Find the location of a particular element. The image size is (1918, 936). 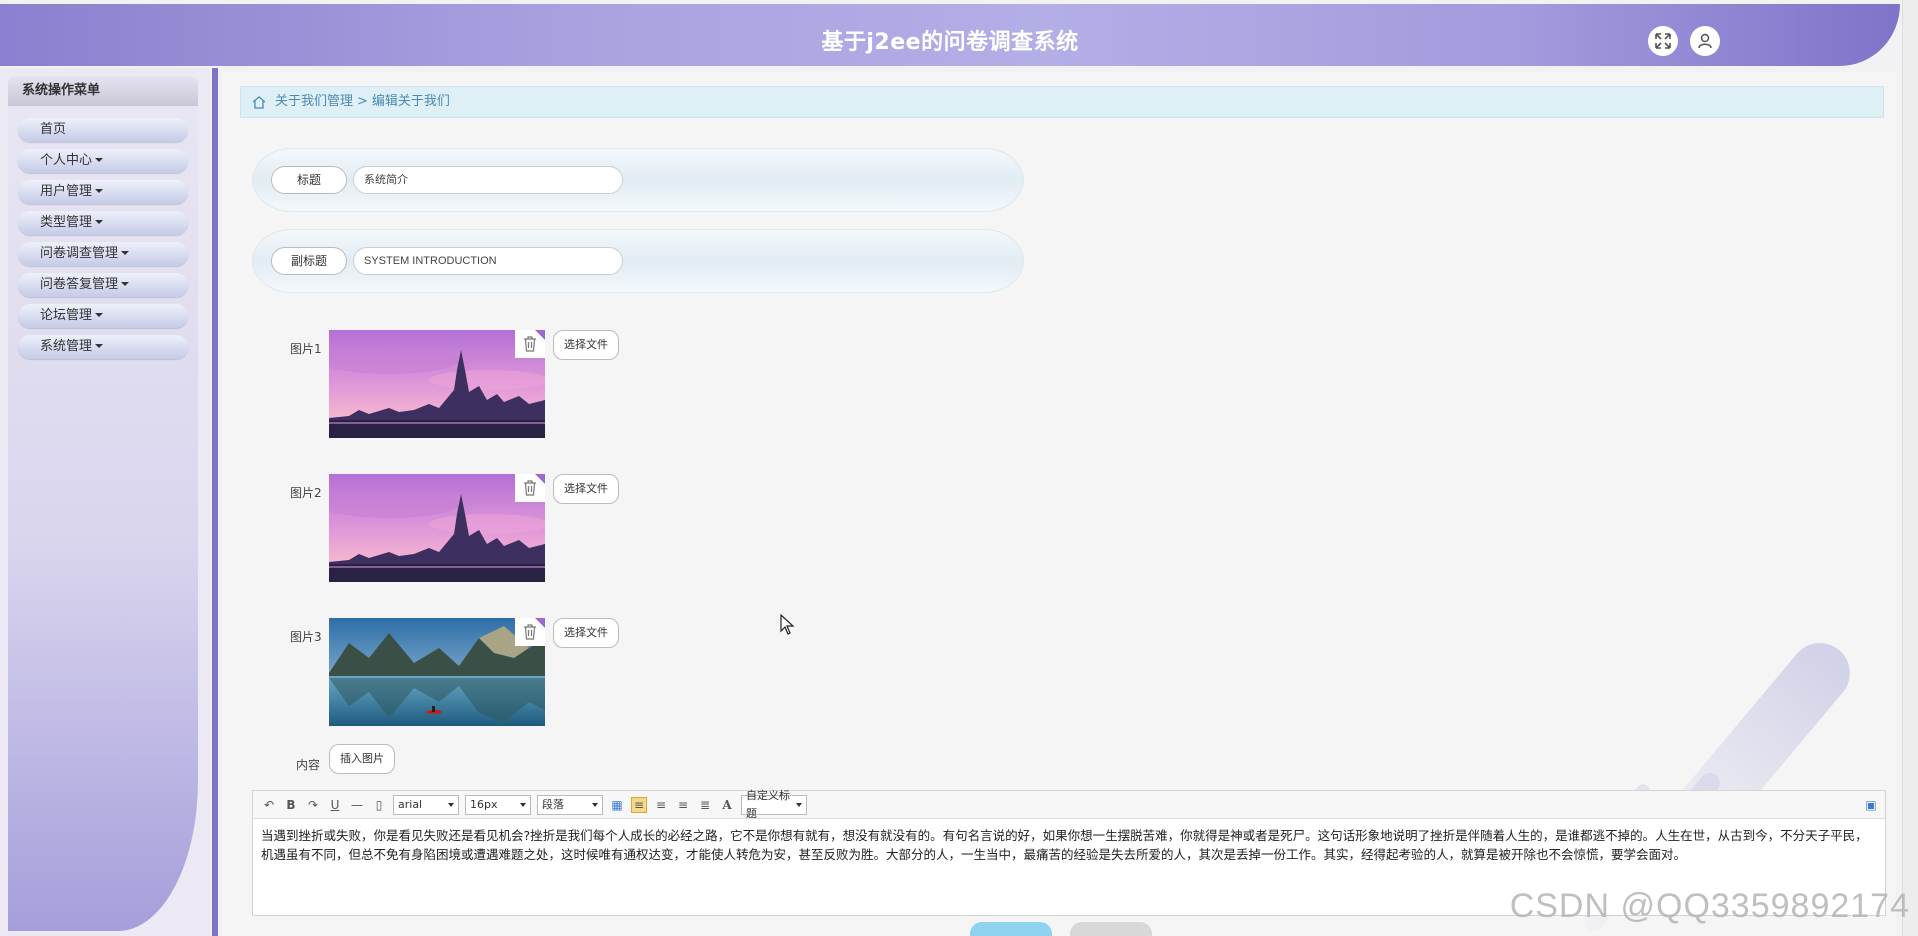

content-label: 内容 is located at coordinates (308, 765).